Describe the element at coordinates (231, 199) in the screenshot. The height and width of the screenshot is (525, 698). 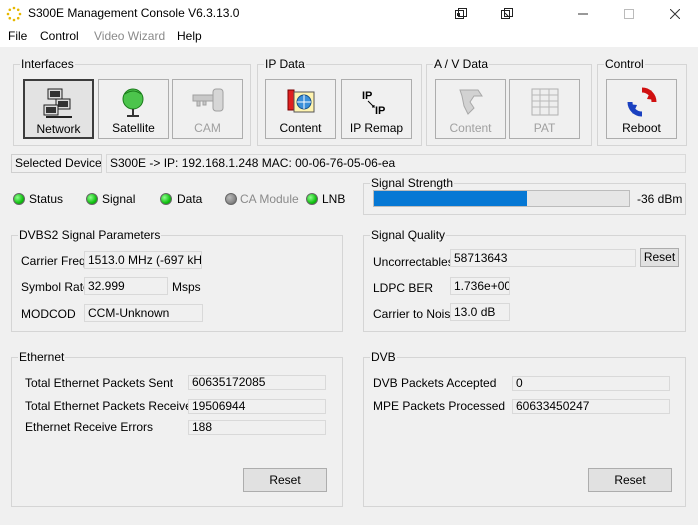
I see `ca-module-led` at that location.